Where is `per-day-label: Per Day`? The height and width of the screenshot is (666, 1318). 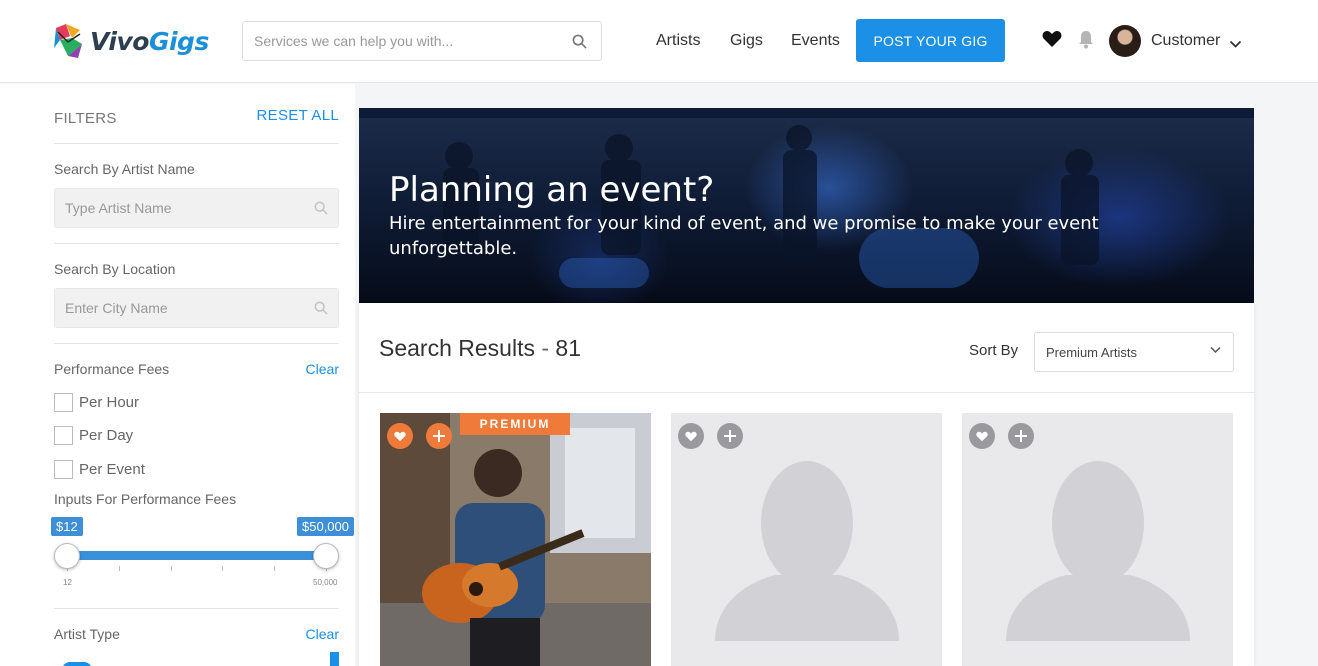 per-day-label: Per Day is located at coordinates (106, 435).